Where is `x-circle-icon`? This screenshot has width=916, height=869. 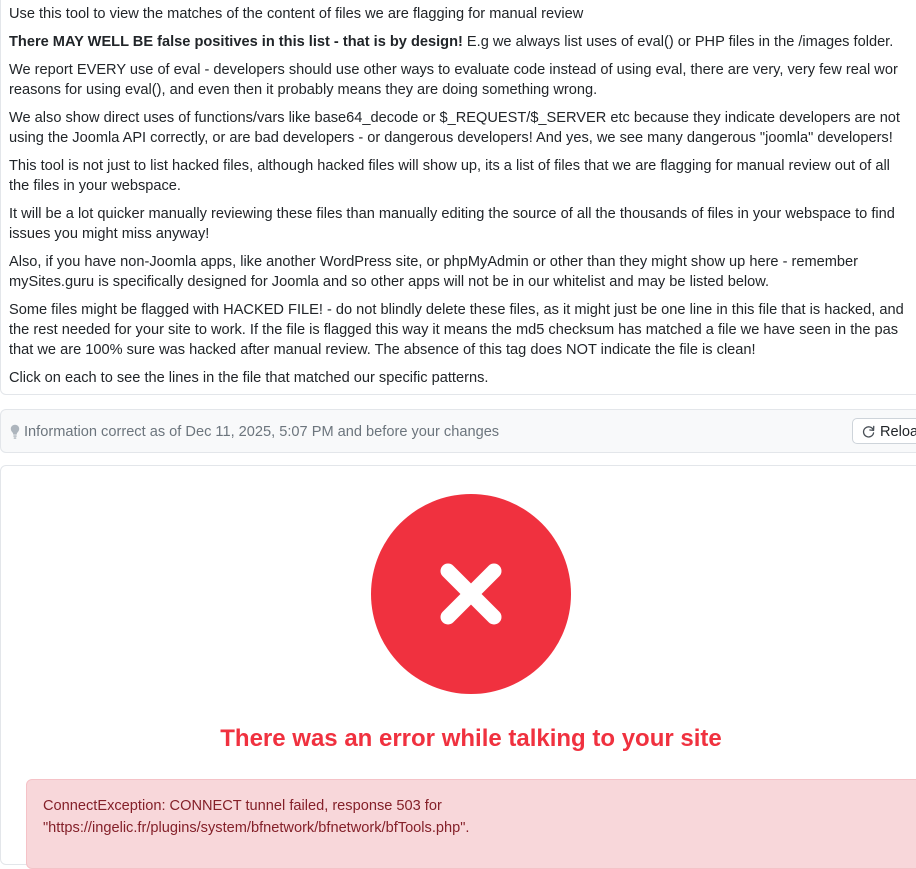 x-circle-icon is located at coordinates (471, 594).